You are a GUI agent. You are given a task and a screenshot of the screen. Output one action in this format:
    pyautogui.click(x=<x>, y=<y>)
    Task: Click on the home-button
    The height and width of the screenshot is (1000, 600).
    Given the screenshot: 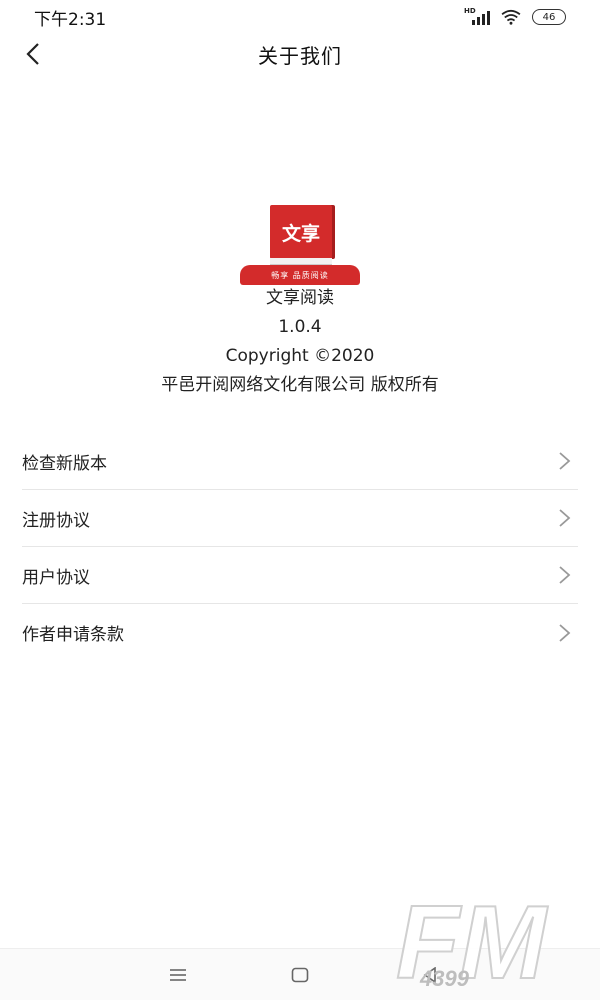 What is the action you would take?
    pyautogui.click(x=300, y=975)
    